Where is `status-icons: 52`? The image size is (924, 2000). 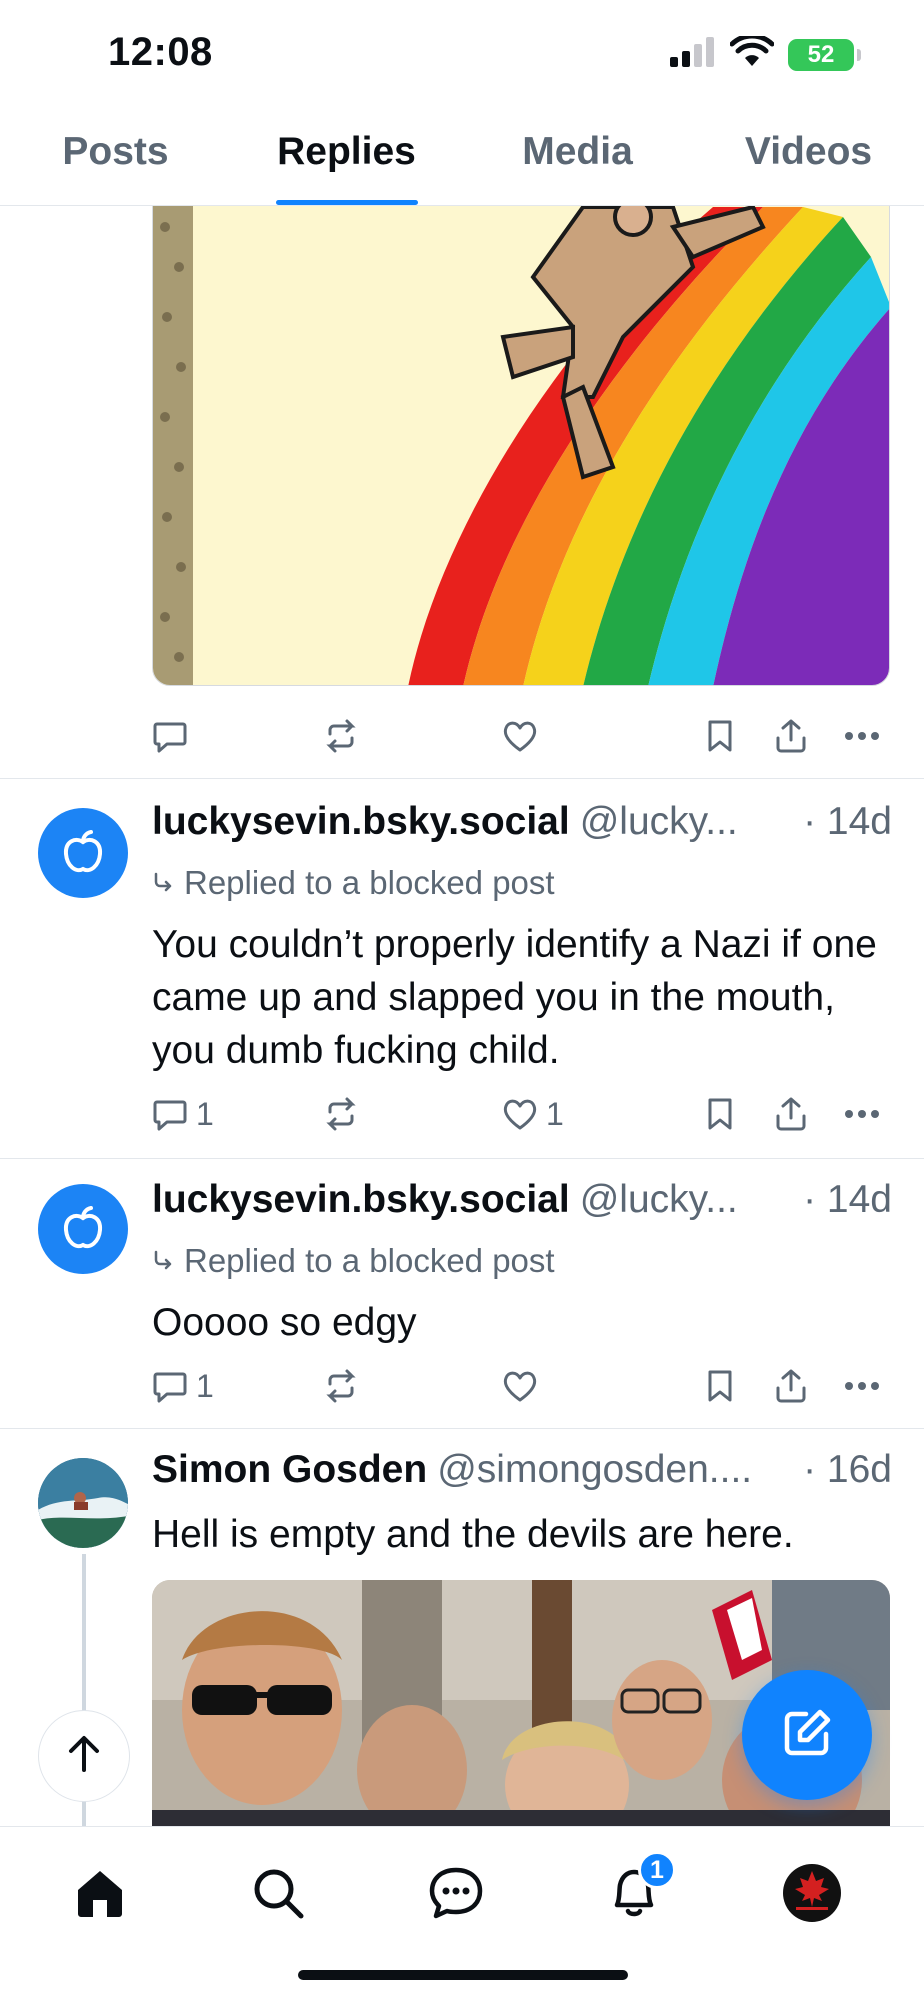
status-icons: 52 is located at coordinates (765, 53).